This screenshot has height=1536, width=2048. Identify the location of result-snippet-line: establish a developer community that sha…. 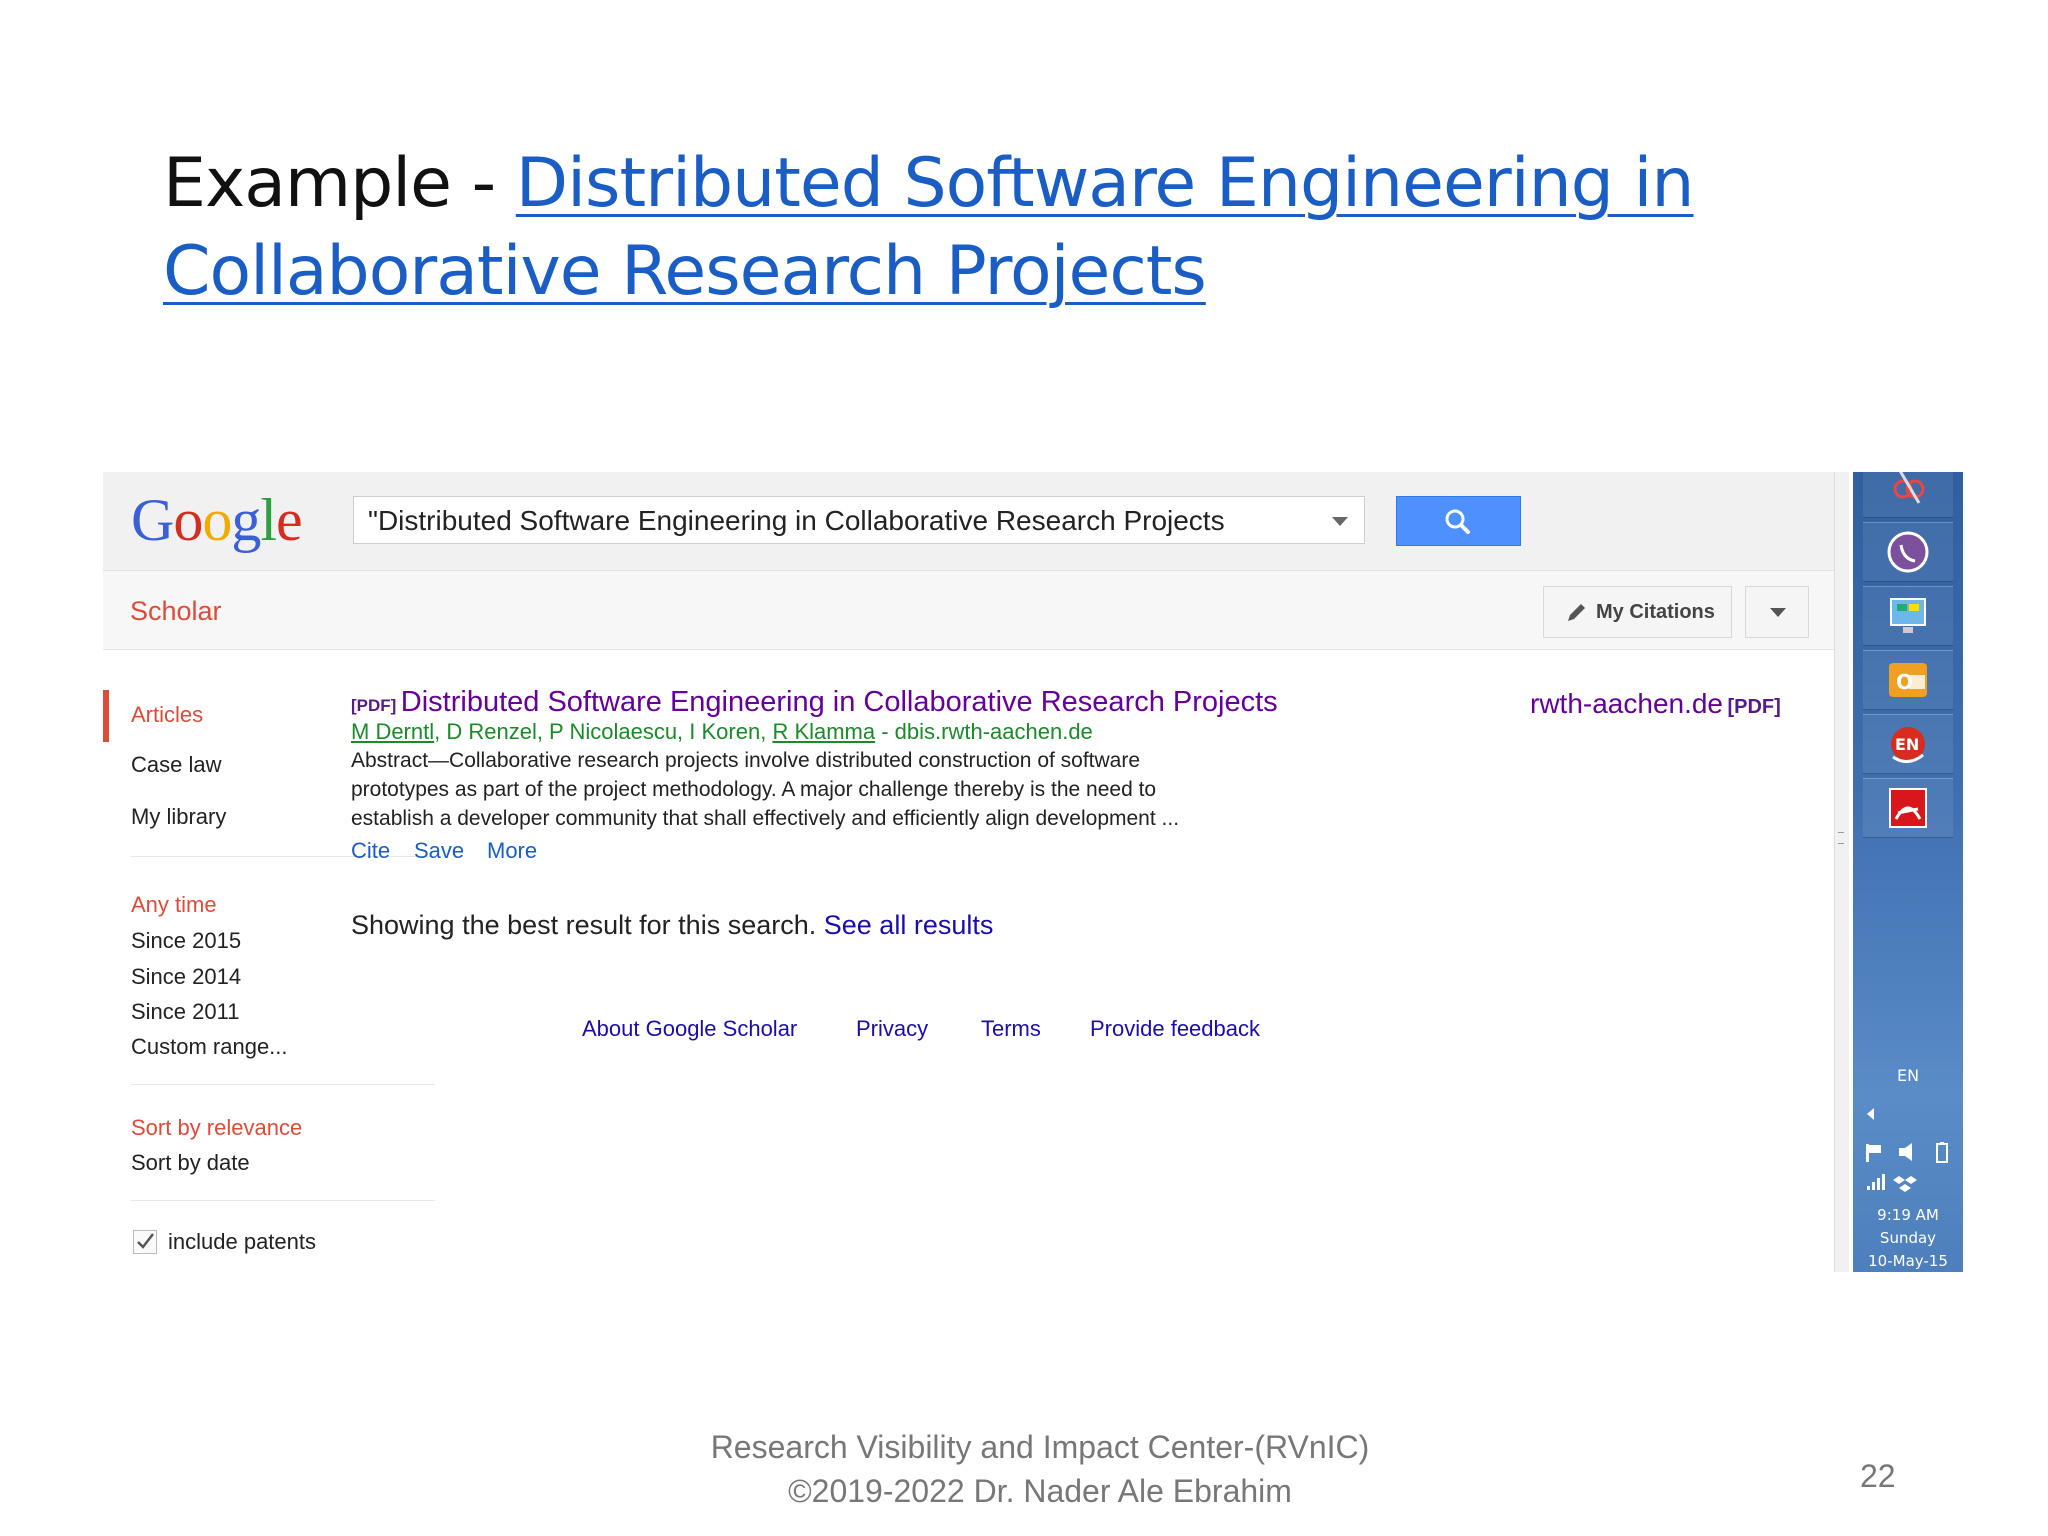
(765, 818).